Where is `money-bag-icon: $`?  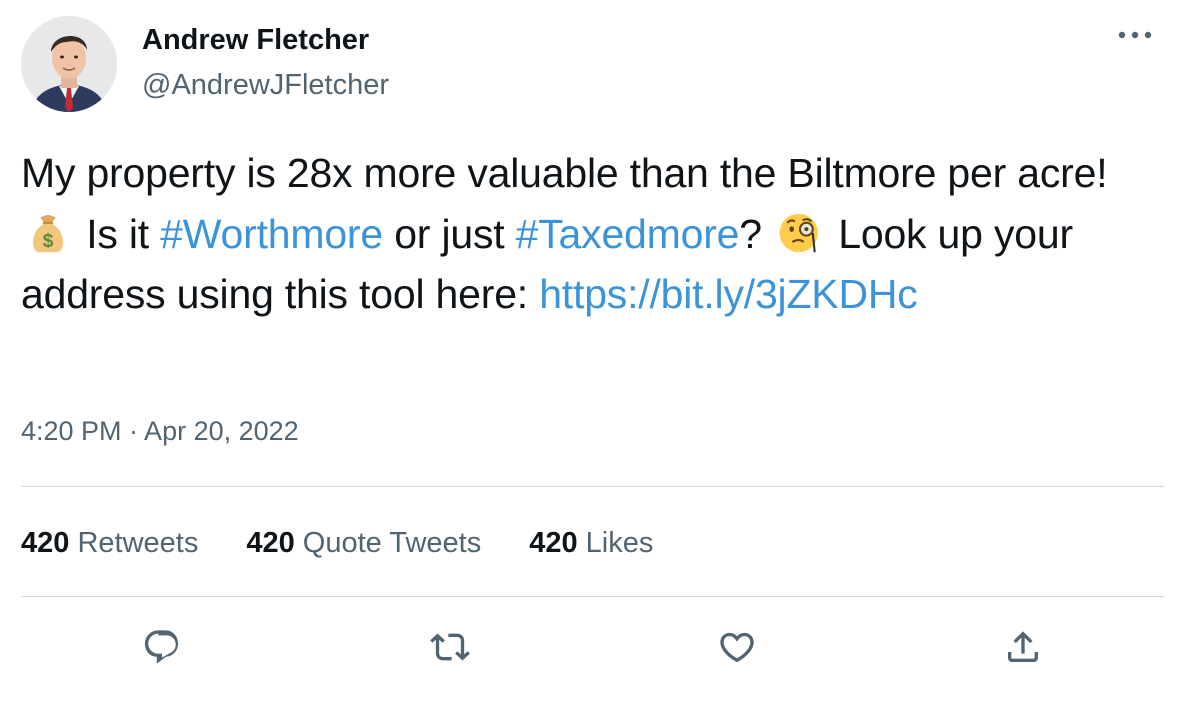 money-bag-icon: $ is located at coordinates (48, 233).